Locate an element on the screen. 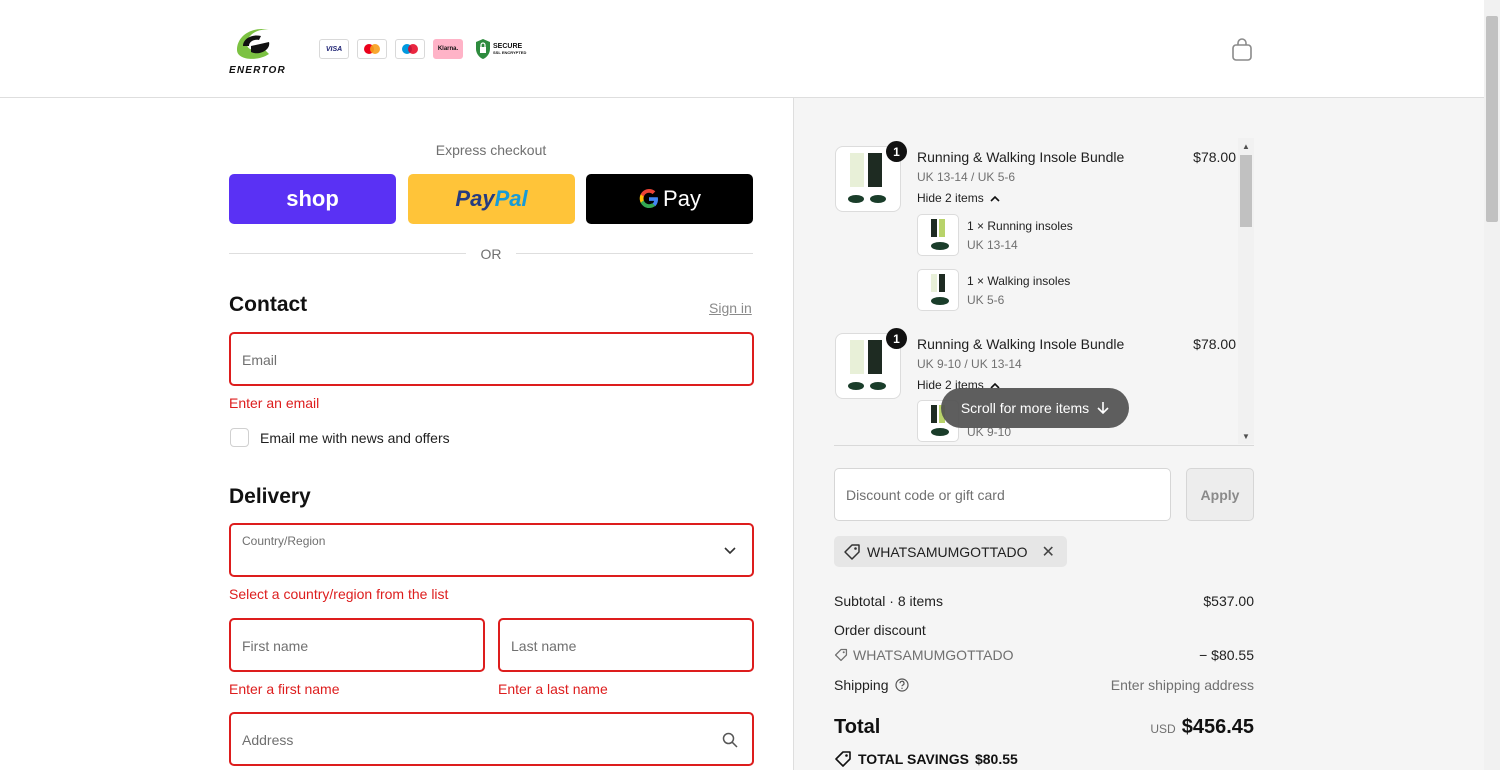  last-name-field: Last name is located at coordinates (626, 645).